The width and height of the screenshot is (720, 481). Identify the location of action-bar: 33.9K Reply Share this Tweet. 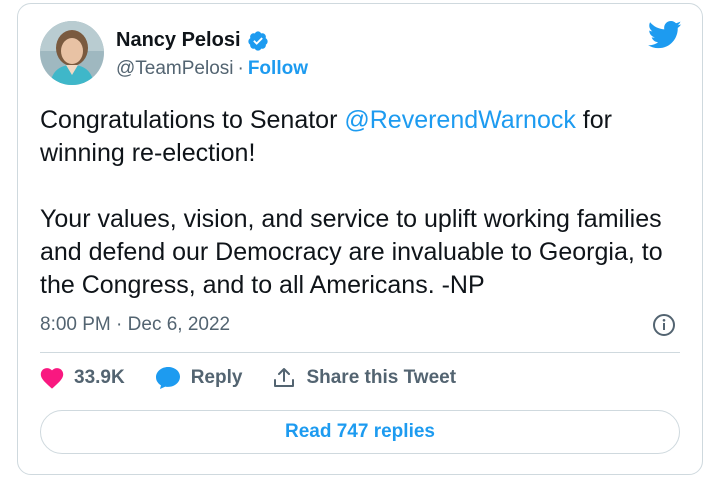
(263, 378).